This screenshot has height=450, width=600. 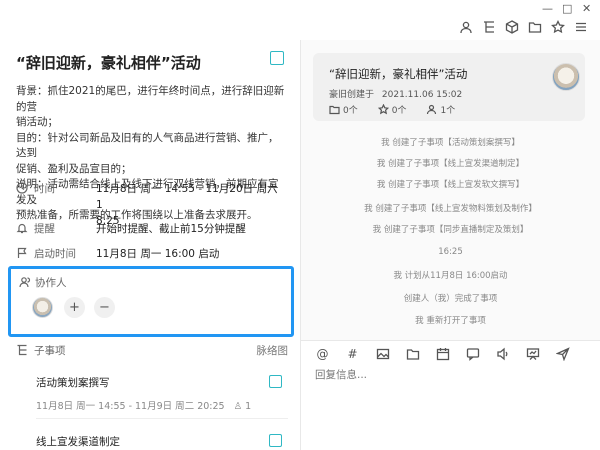 What do you see at coordinates (567, 9) in the screenshot?
I see `maximize-button: □` at bounding box center [567, 9].